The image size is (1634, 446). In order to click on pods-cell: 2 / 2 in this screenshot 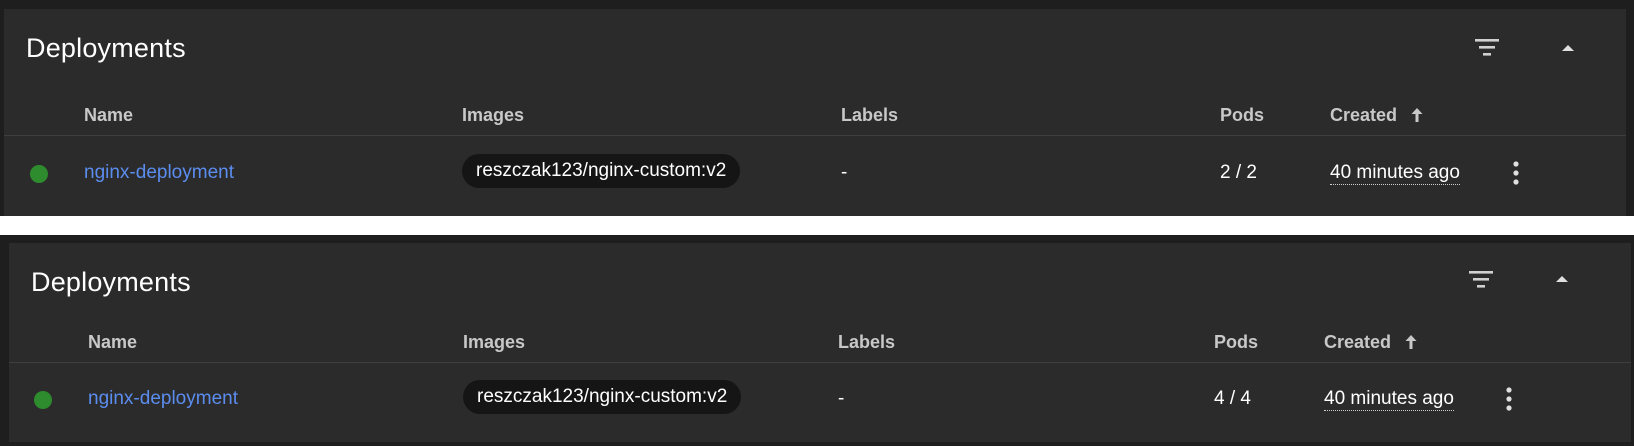, I will do `click(1238, 172)`.